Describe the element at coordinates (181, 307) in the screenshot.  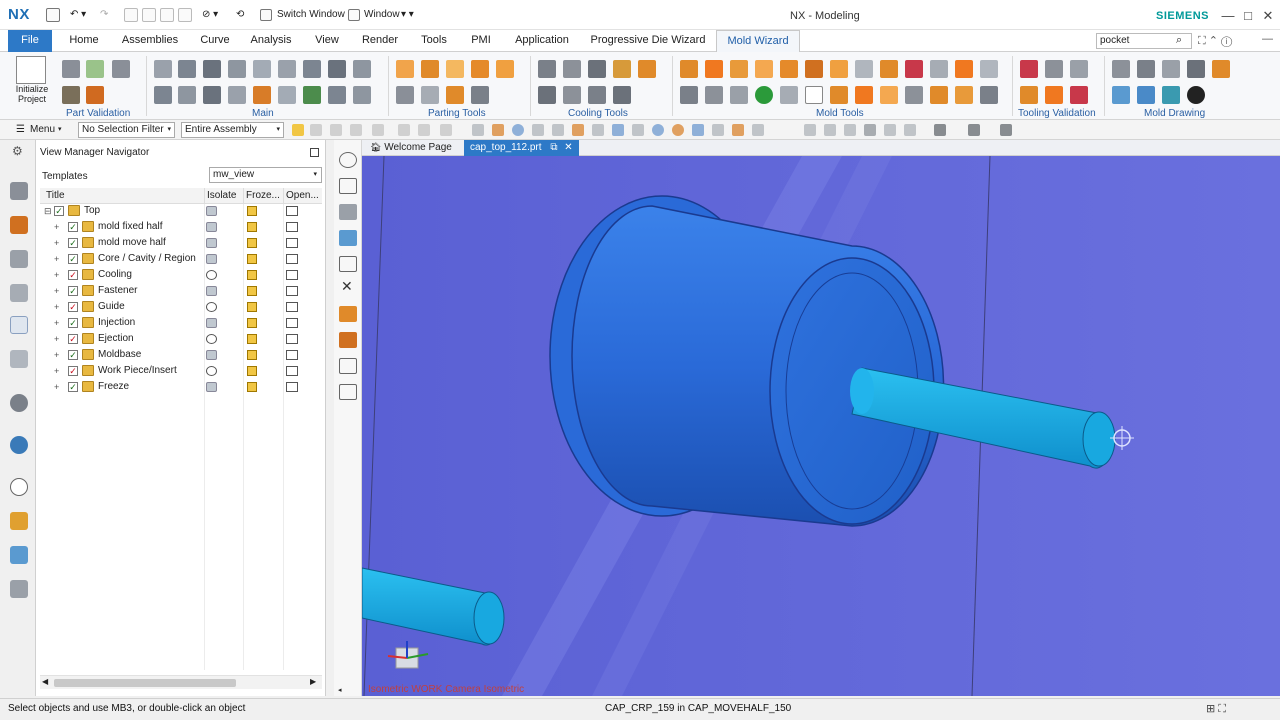
I see `tree-row: + ✓ Guide` at that location.